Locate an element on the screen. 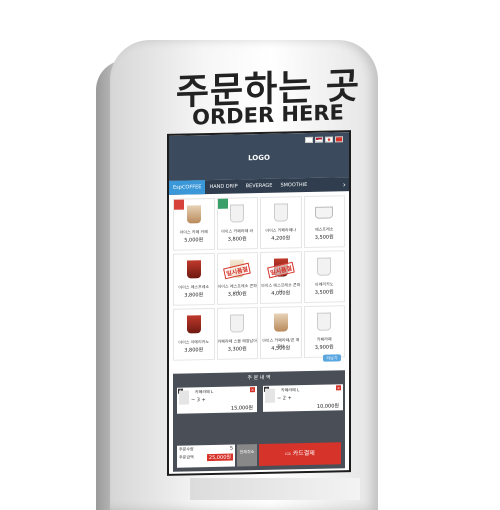  product-name: 아이스 카페라떼나 is located at coordinates (281, 230).